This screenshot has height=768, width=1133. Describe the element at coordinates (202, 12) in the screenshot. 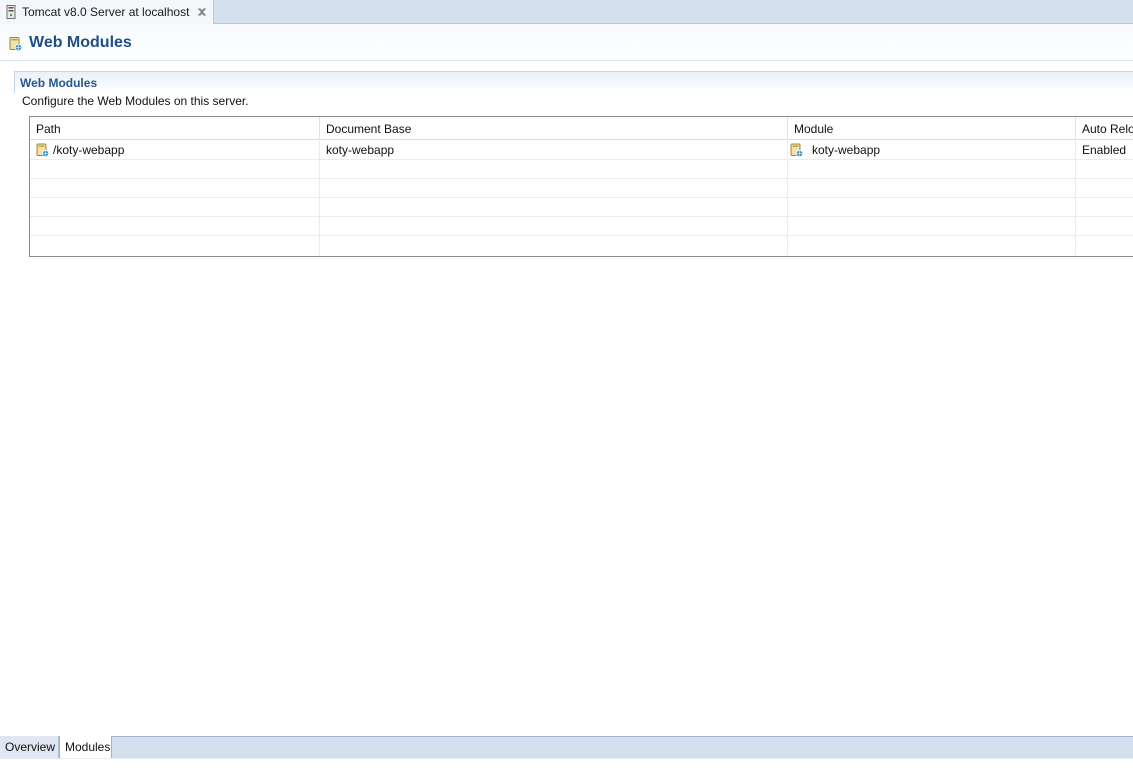

I see `close-icon` at that location.